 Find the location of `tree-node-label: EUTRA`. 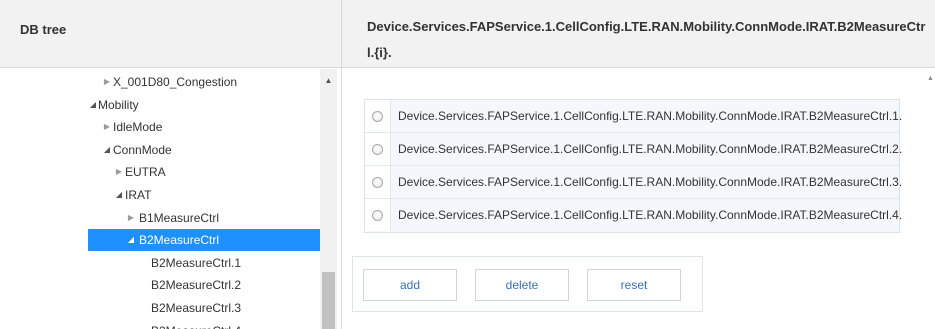

tree-node-label: EUTRA is located at coordinates (145, 172).